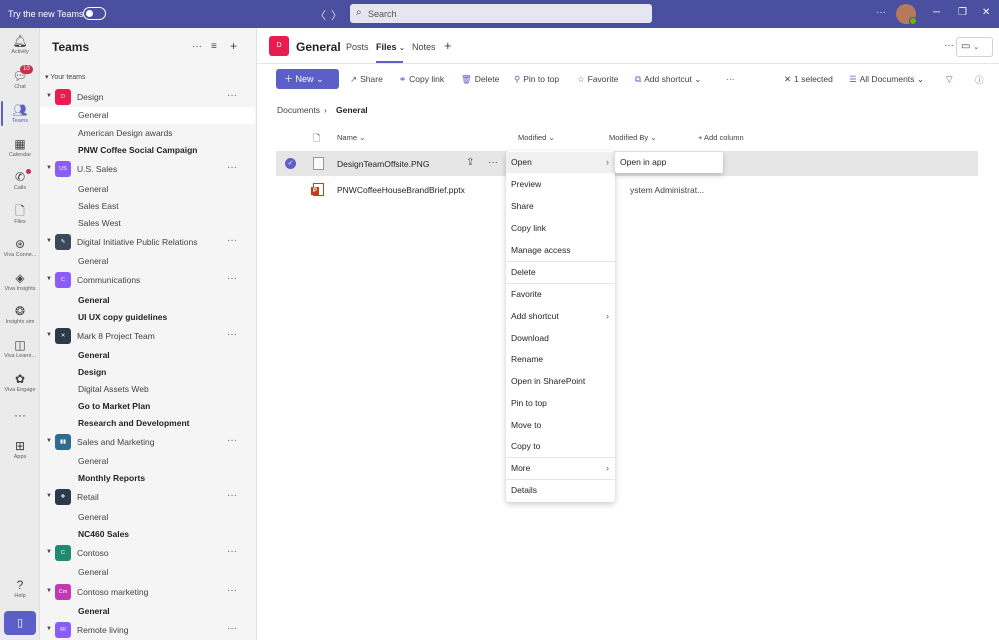 The height and width of the screenshot is (640, 999). I want to click on favorite-button: ☆ Favorite, so click(597, 79).